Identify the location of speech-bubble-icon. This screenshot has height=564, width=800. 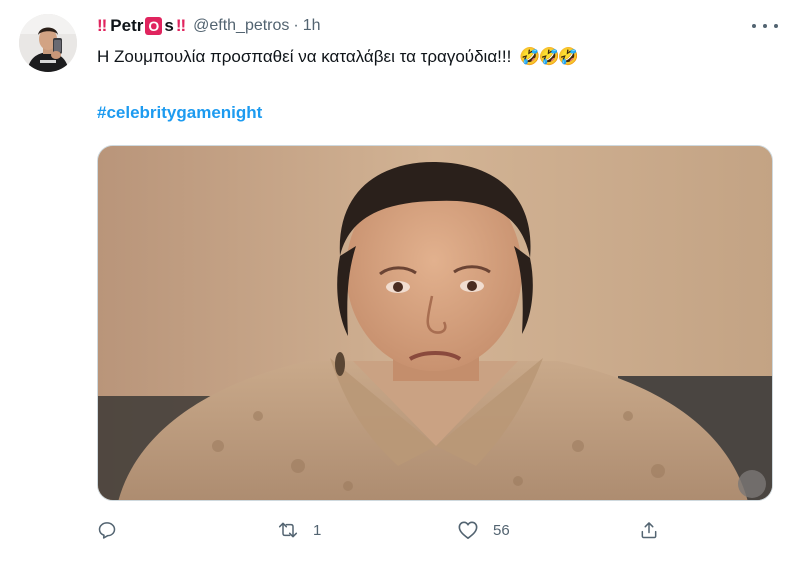
(107, 530).